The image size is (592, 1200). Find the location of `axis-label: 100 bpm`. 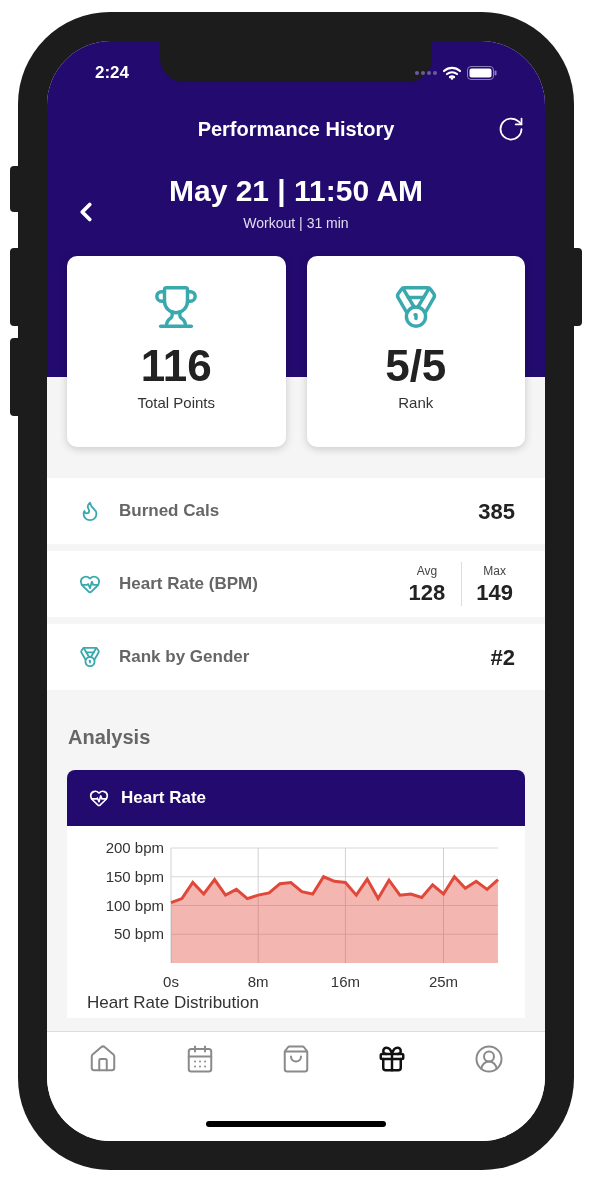

axis-label: 100 bpm is located at coordinates (134, 905).